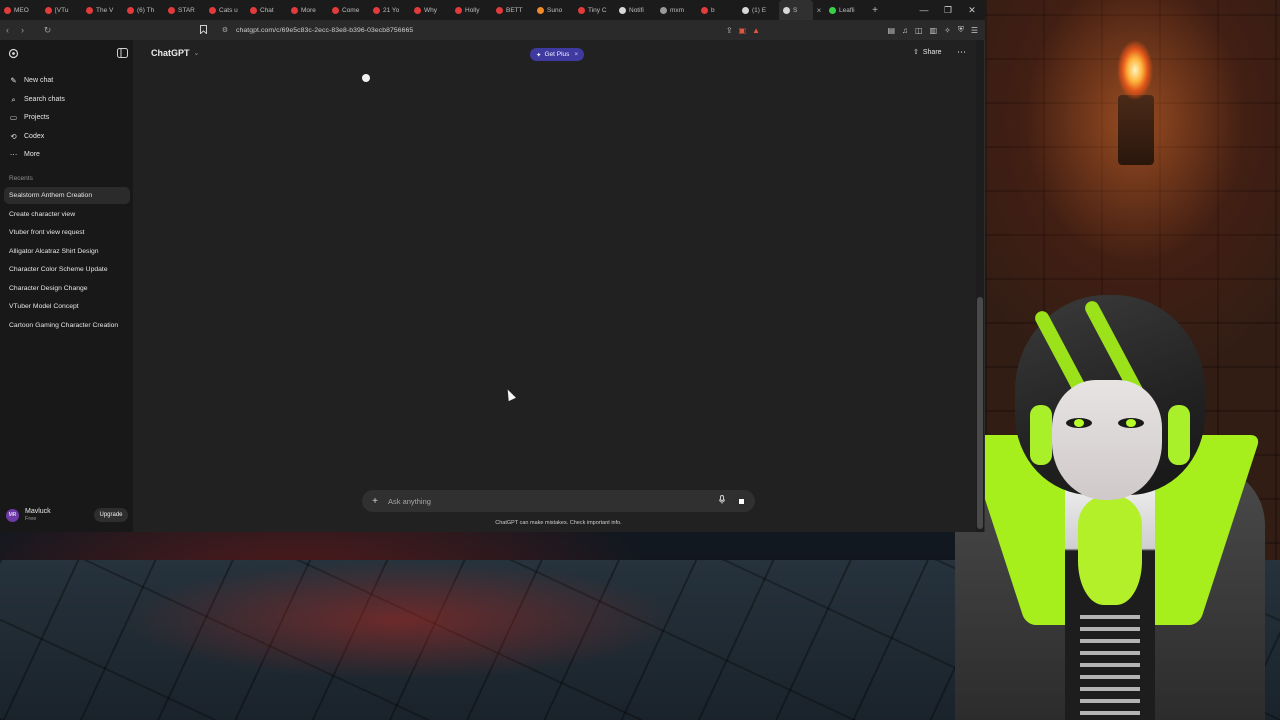 The height and width of the screenshot is (720, 1280). What do you see at coordinates (67, 117) in the screenshot?
I see `sidebar-item-projects: ▭ Projects` at bounding box center [67, 117].